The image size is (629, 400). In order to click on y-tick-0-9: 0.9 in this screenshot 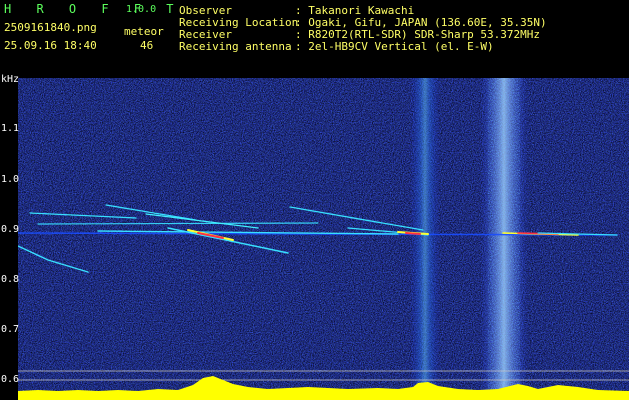, I will do `click(10, 229)`.